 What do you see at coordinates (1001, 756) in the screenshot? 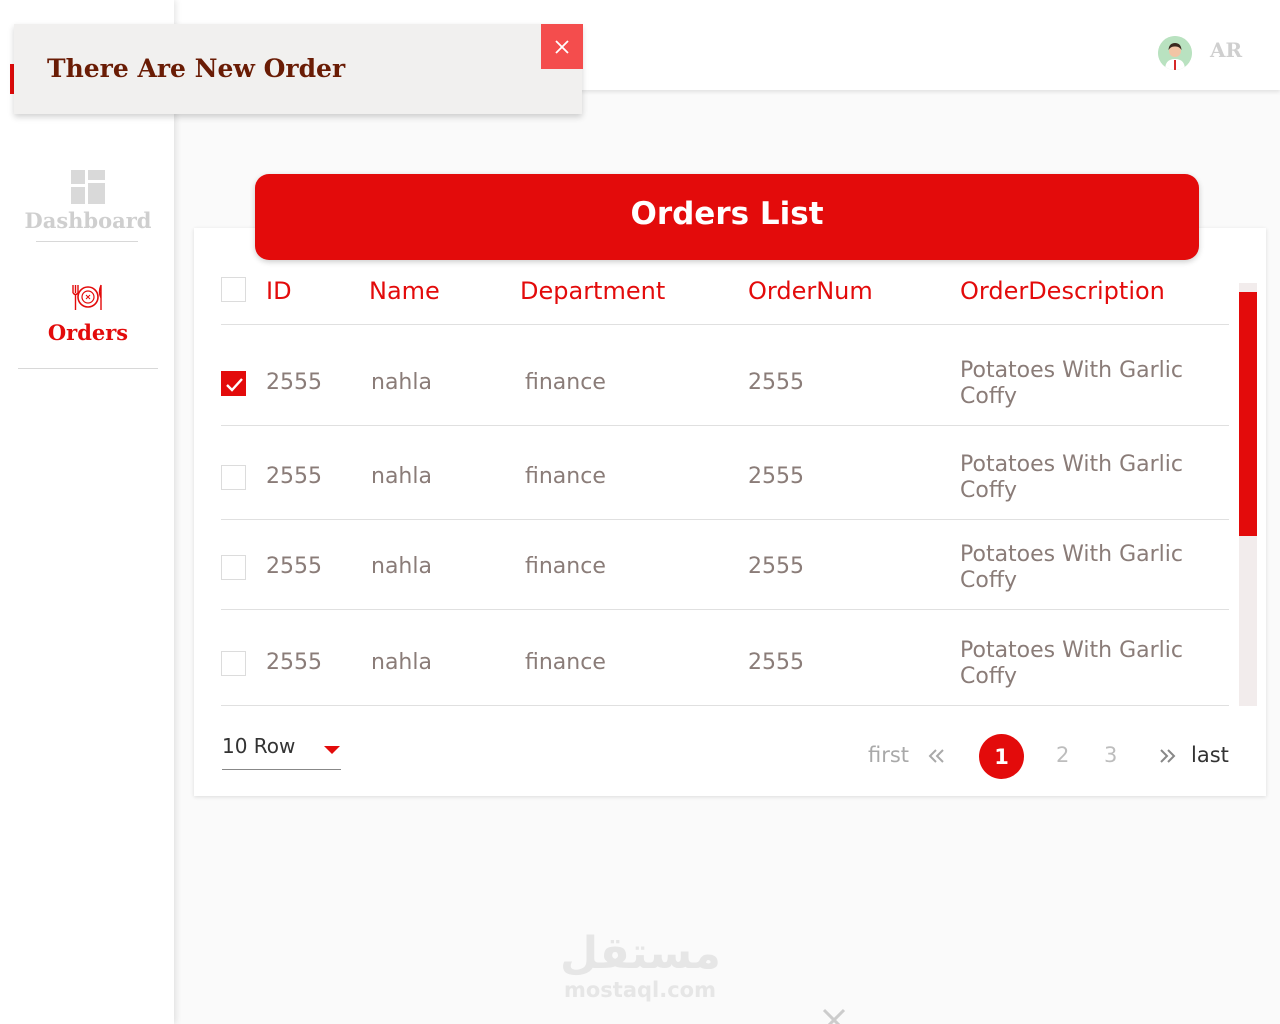
I see `pagination-page-current: 1` at bounding box center [1001, 756].